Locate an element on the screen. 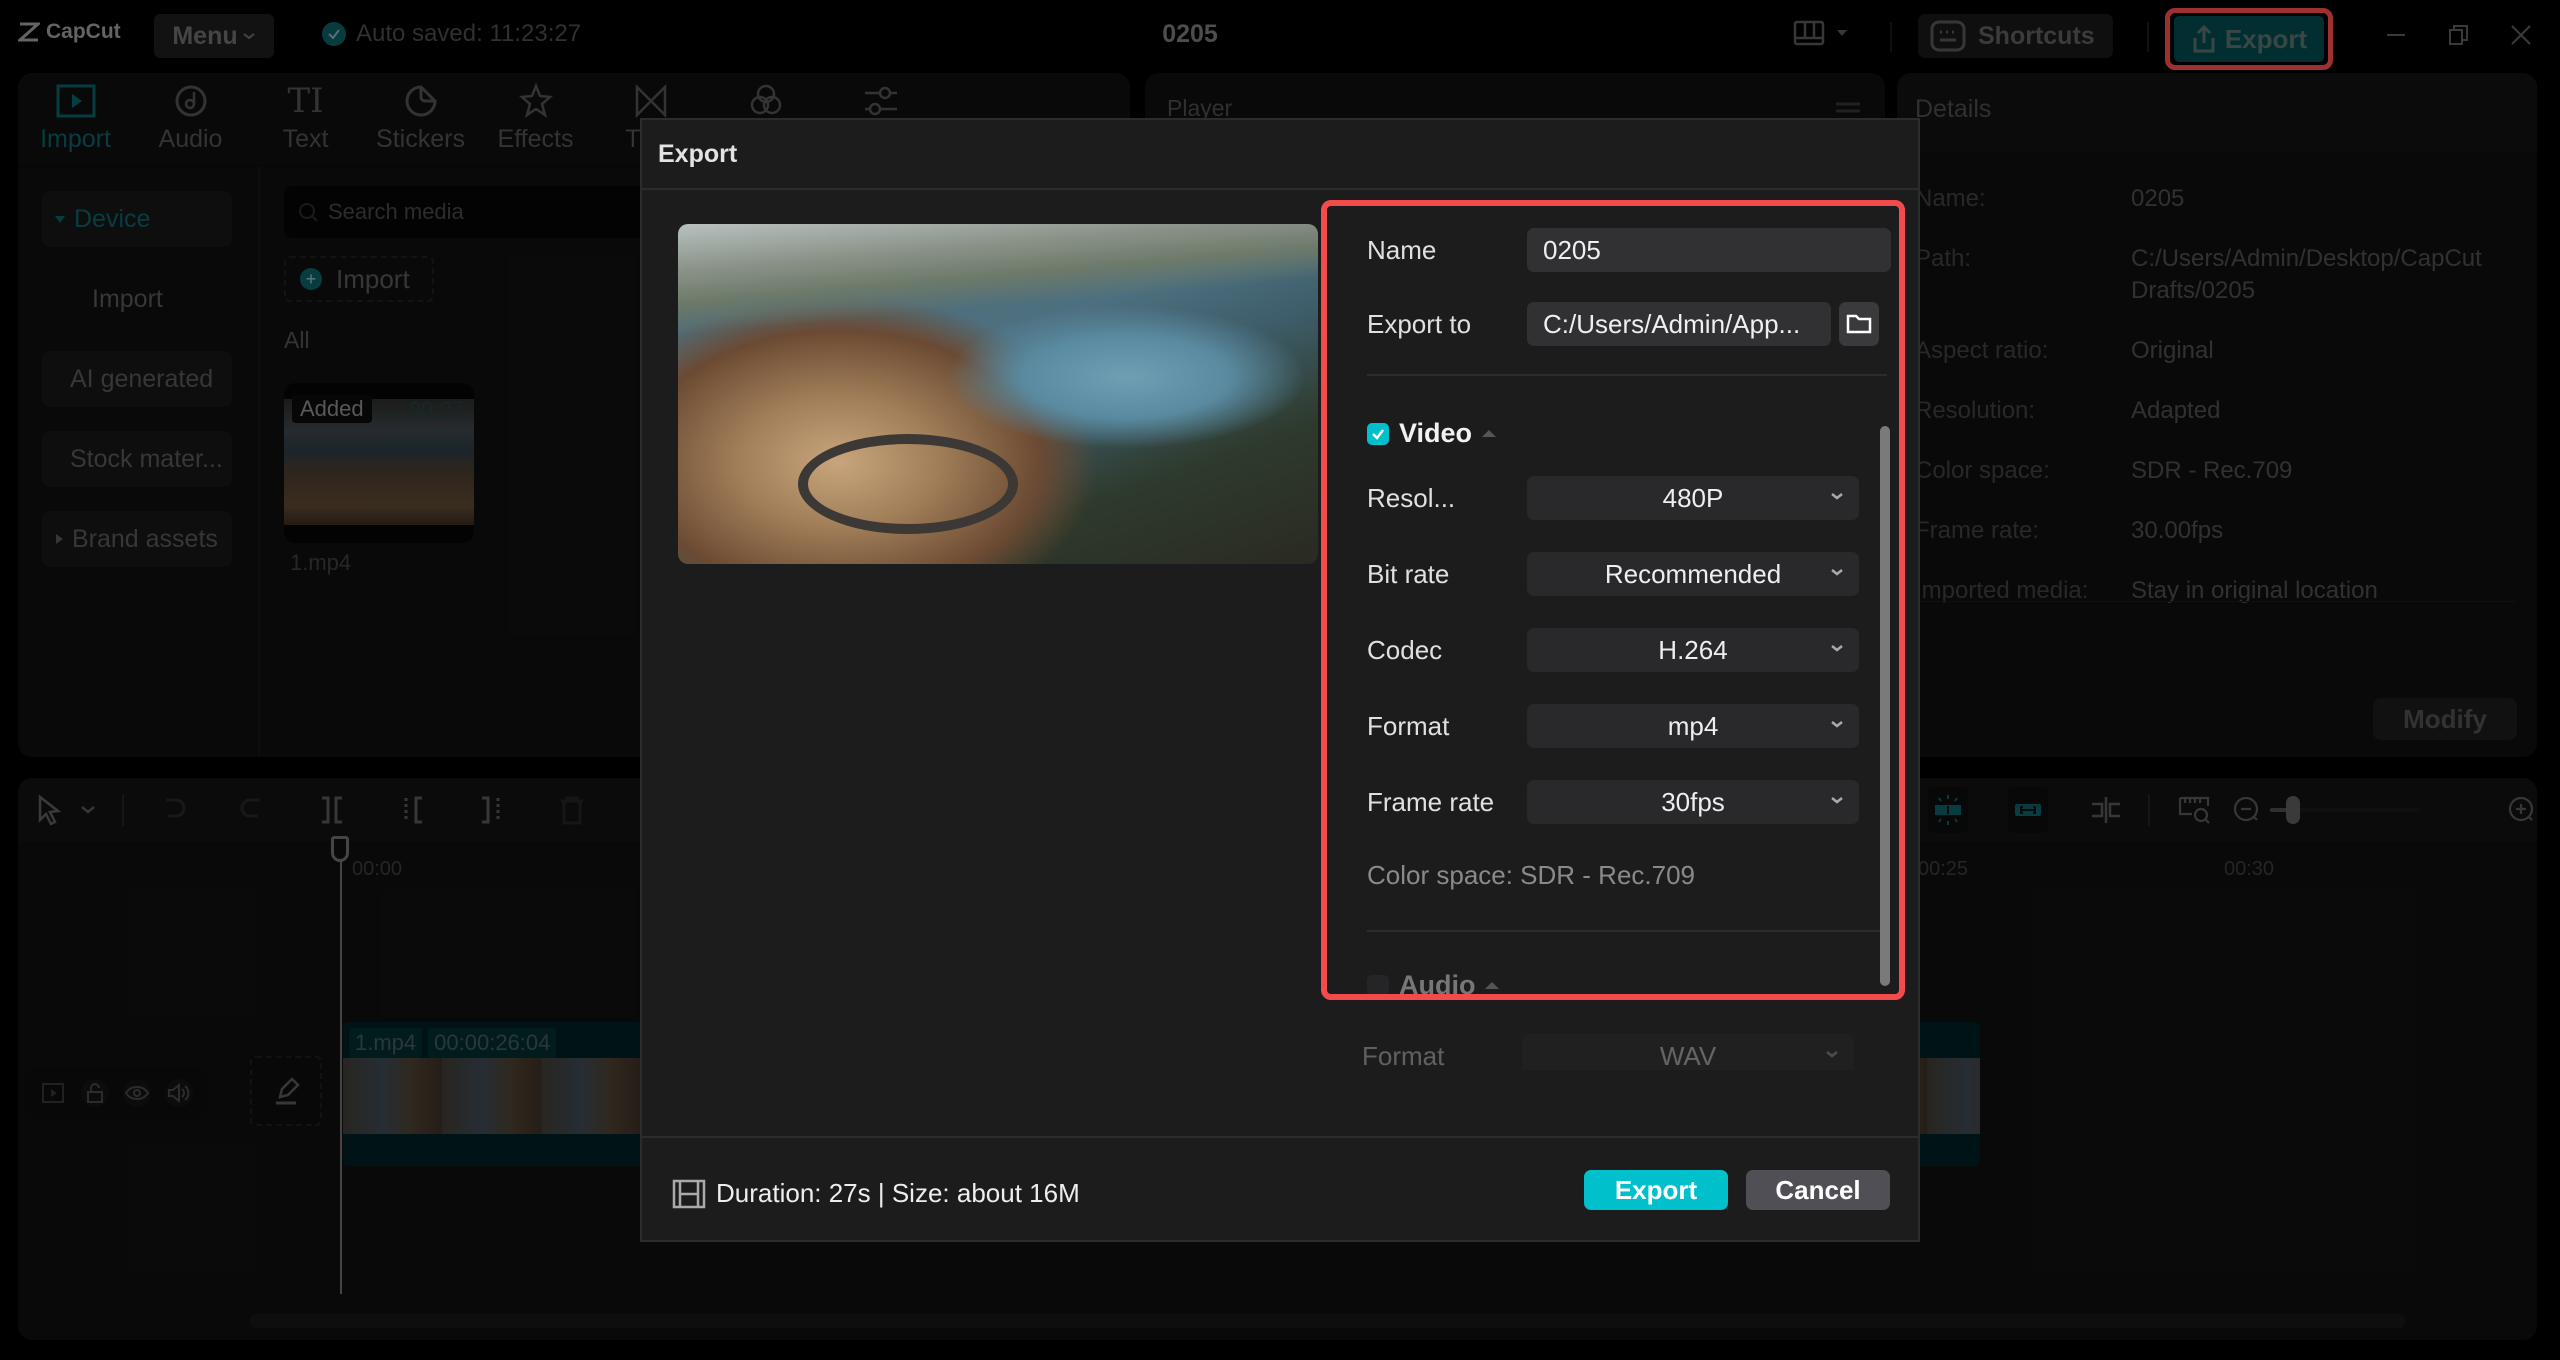  export-to-label: Export to is located at coordinates (1419, 323).